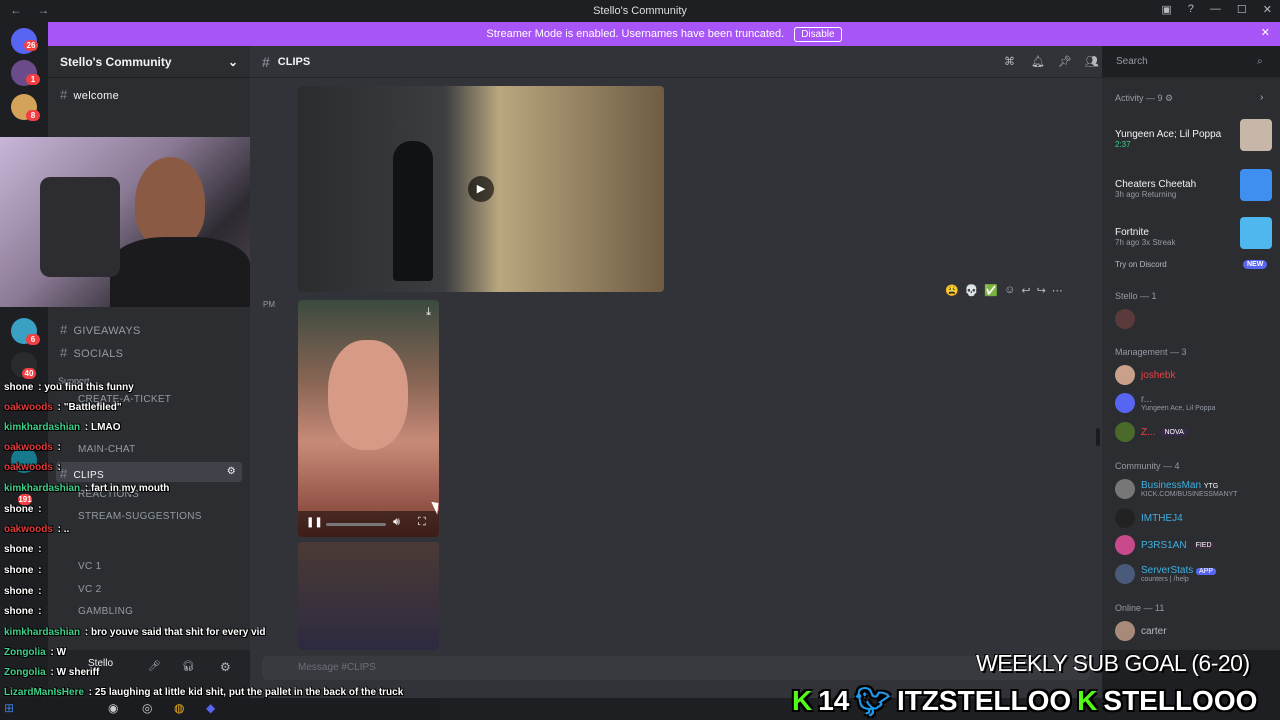 This screenshot has width=1280, height=720. What do you see at coordinates (640, 11) in the screenshot?
I see `title-bar: ← → Stello's Community ▣ ? — ☐ ✕` at bounding box center [640, 11].